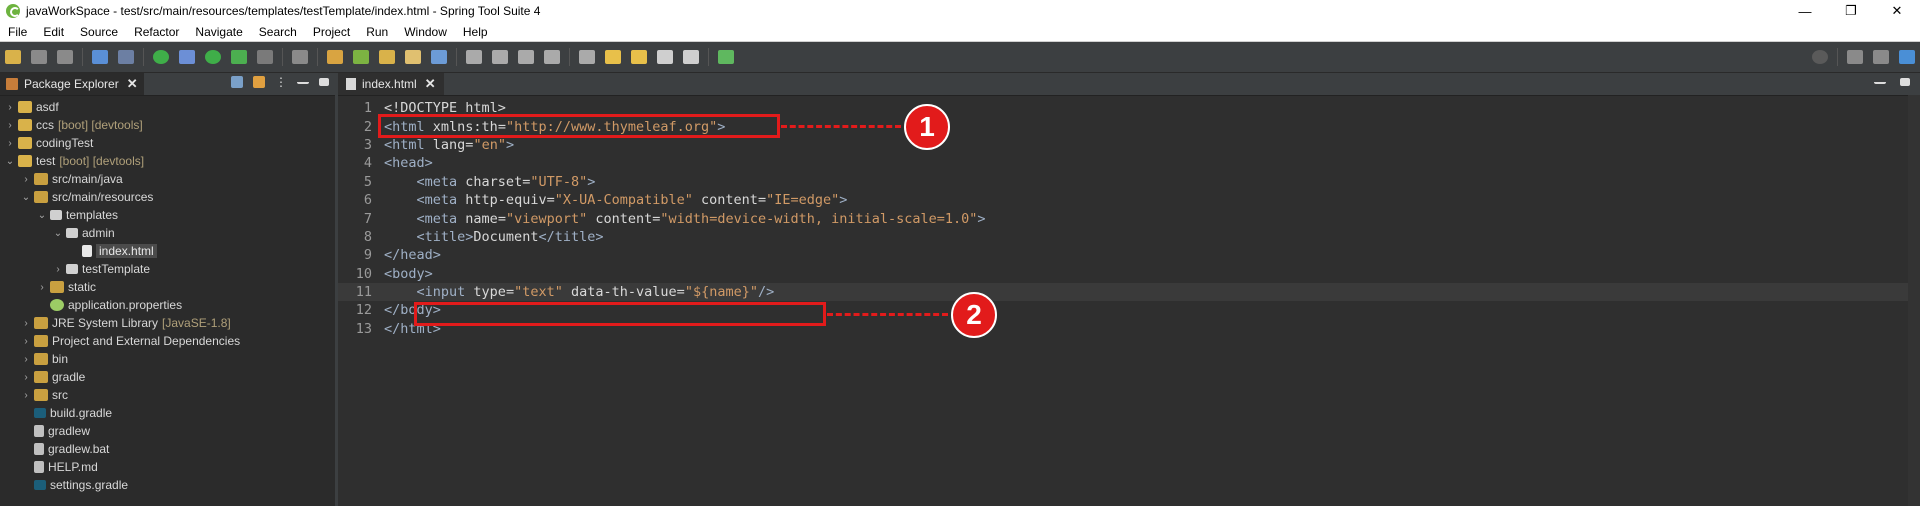 The height and width of the screenshot is (506, 1920). Describe the element at coordinates (1129, 237) in the screenshot. I see `code-line: 8 <title>Document</title>` at that location.